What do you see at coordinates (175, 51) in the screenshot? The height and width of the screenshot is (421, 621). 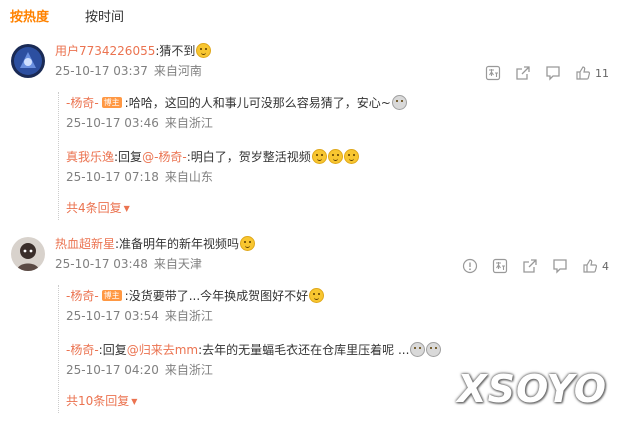 I see `comment-text: :猜不到` at bounding box center [175, 51].